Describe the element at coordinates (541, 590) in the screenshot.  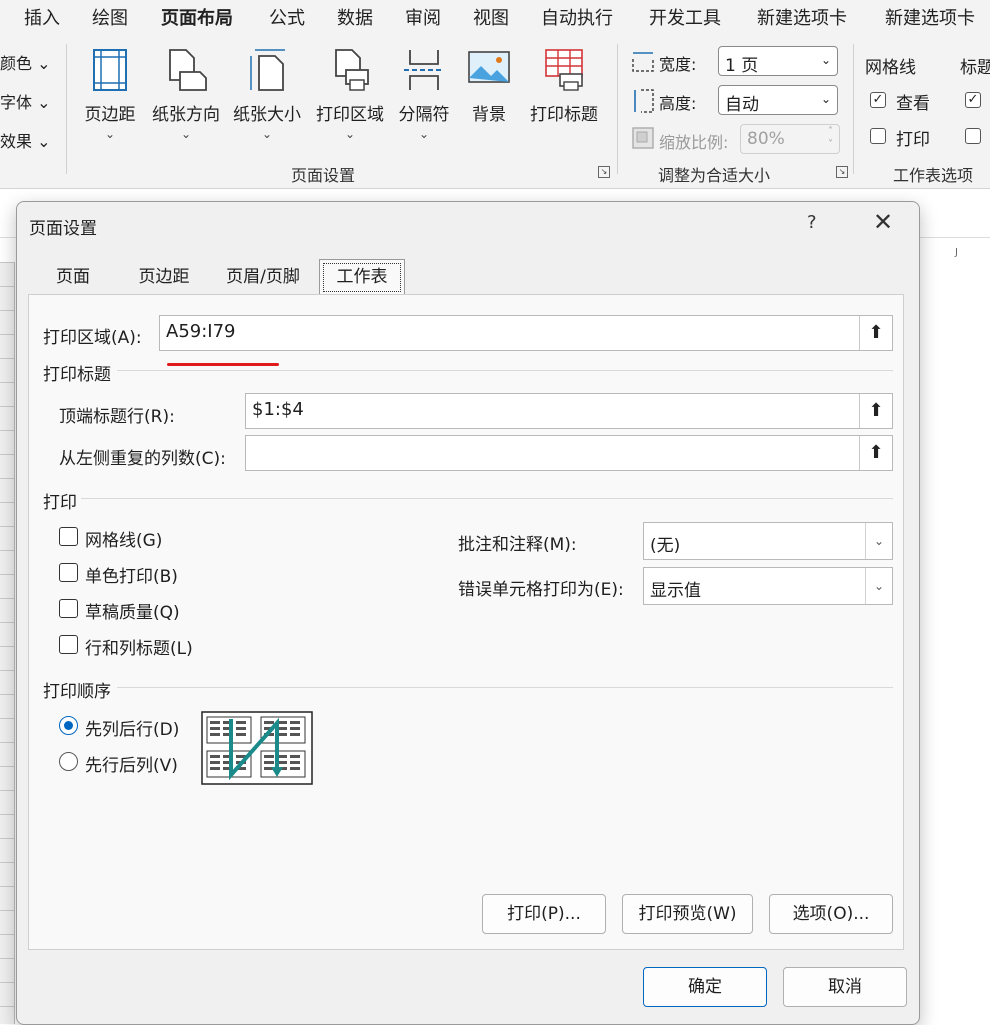
I see `errors-label: 错误单元格打印为(E):` at that location.